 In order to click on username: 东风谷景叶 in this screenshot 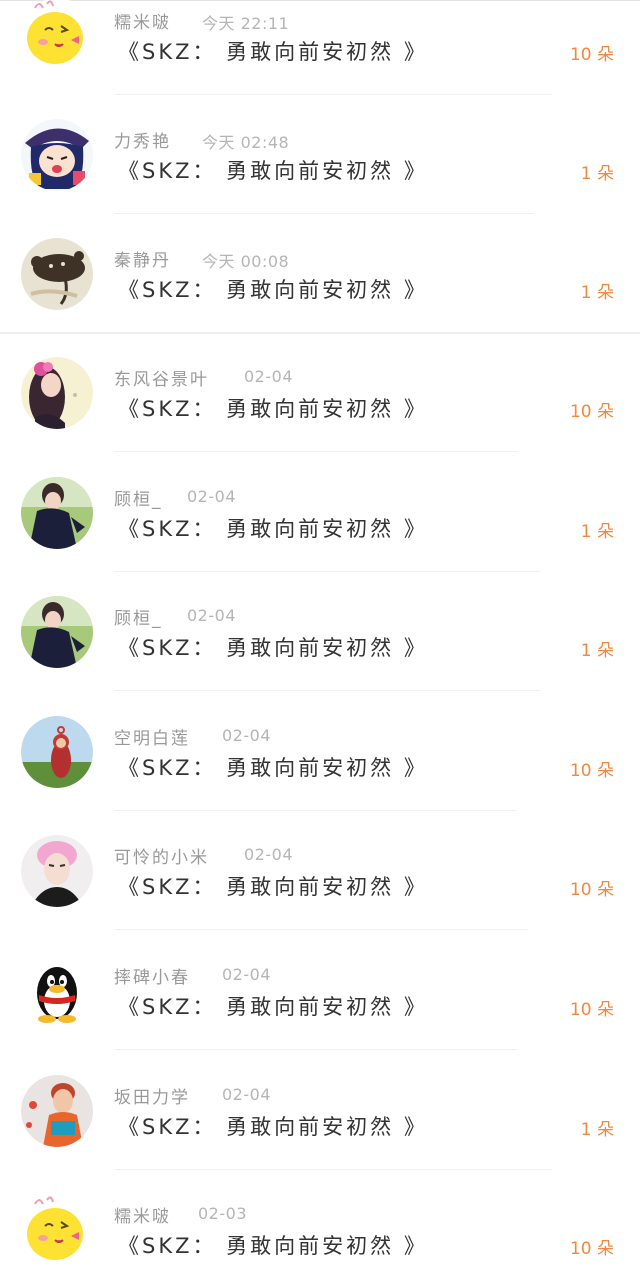, I will do `click(161, 377)`.